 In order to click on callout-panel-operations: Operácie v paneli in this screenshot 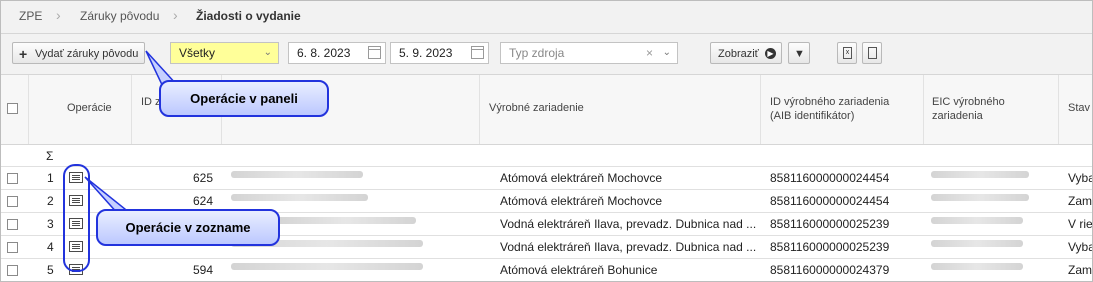, I will do `click(244, 98)`.